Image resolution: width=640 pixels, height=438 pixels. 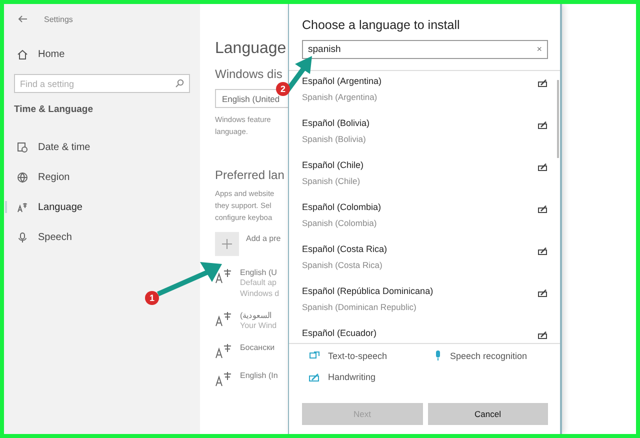 I want to click on language-english-name: Spanish (Argentina), so click(x=340, y=97).